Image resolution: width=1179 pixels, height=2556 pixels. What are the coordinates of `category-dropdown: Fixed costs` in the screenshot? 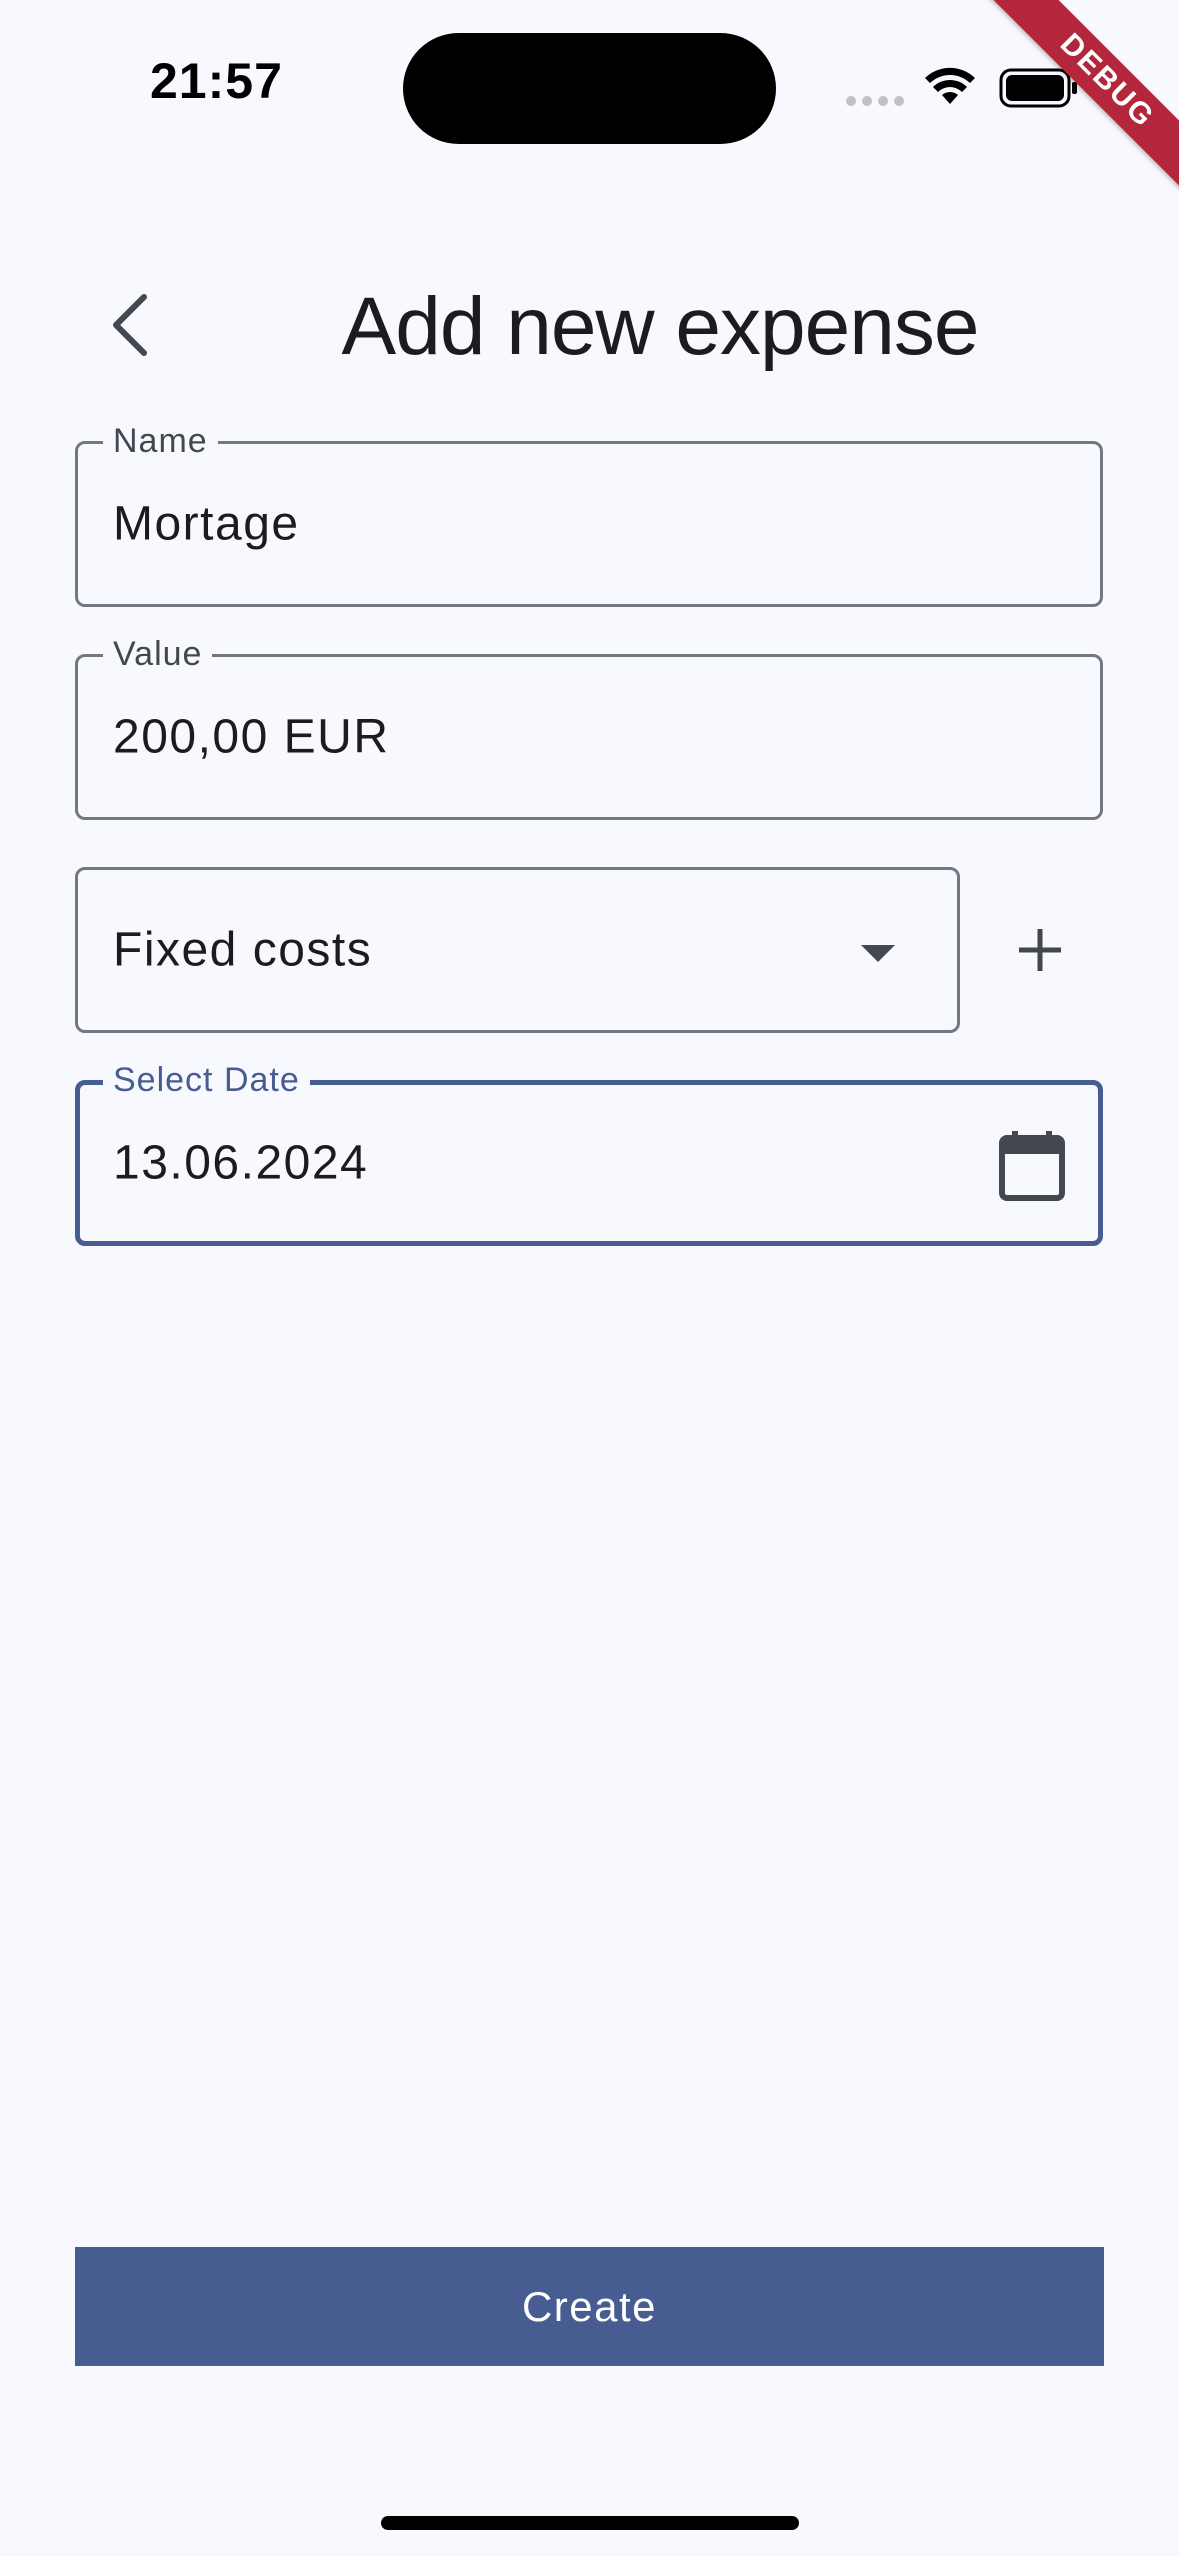 It's located at (517, 950).